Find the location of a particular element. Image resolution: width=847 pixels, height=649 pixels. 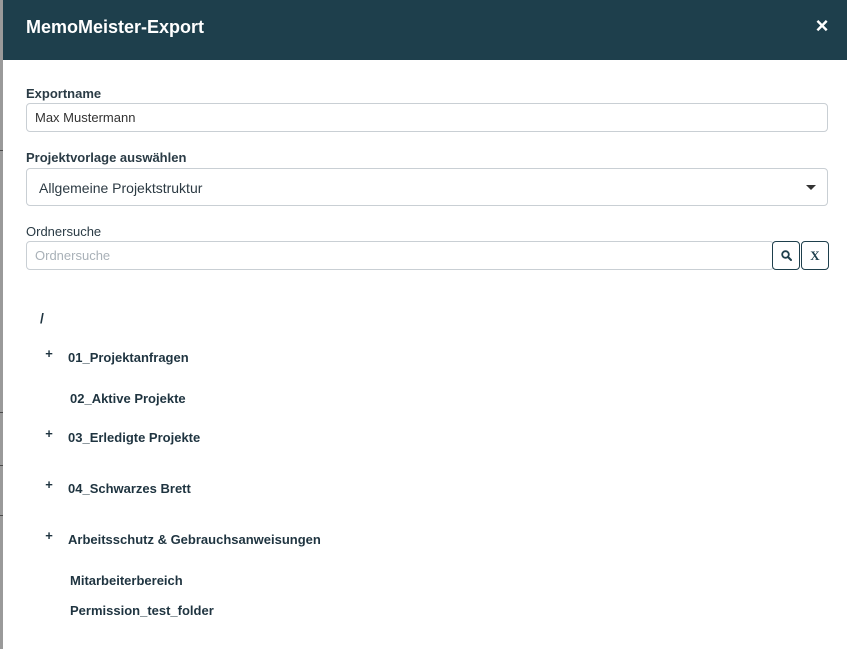

search-icon is located at coordinates (786, 255).